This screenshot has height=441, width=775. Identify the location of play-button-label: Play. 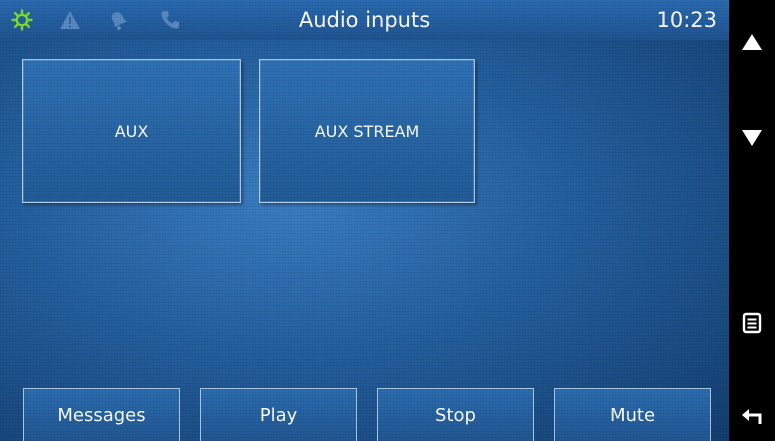
(278, 415).